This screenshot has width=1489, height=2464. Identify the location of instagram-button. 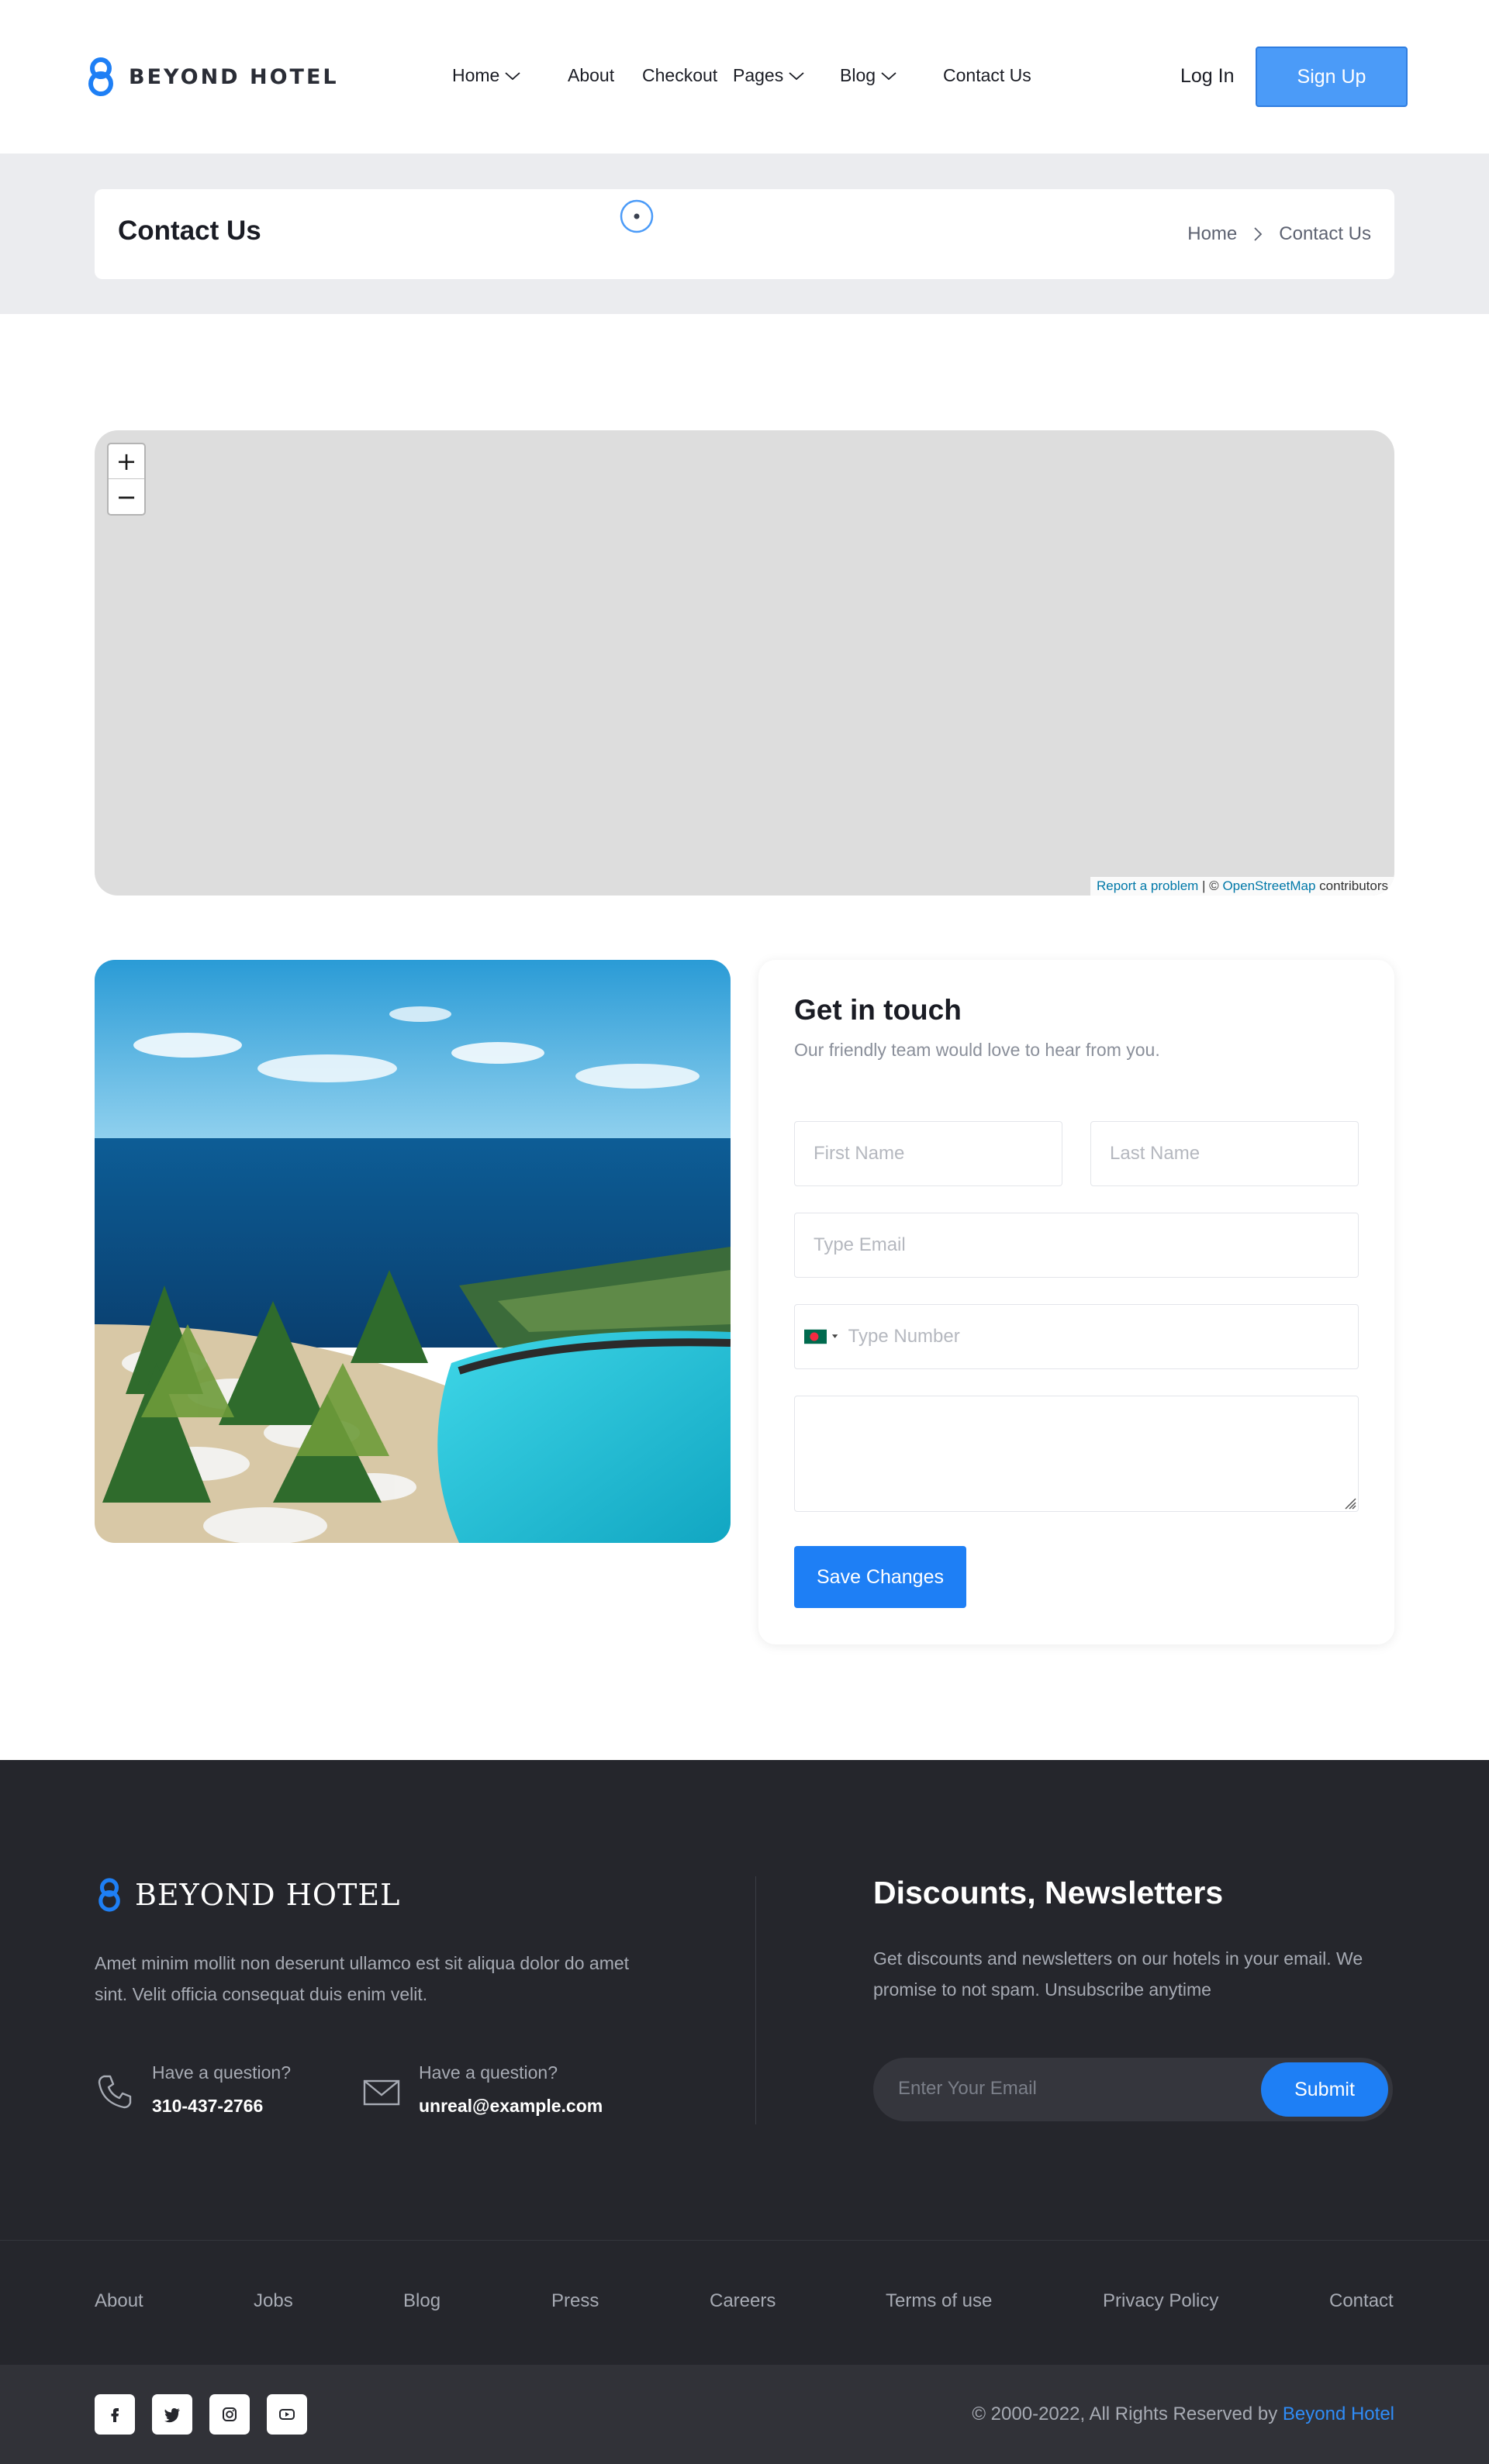
(229, 2414).